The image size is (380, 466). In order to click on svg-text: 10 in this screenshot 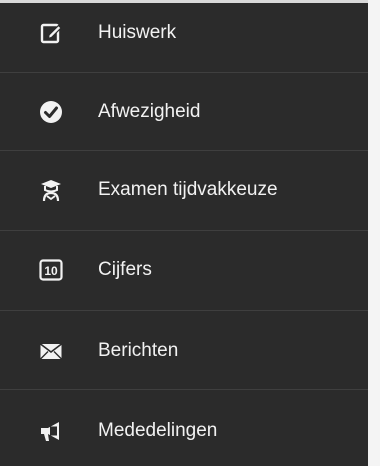, I will do `click(51, 271)`.